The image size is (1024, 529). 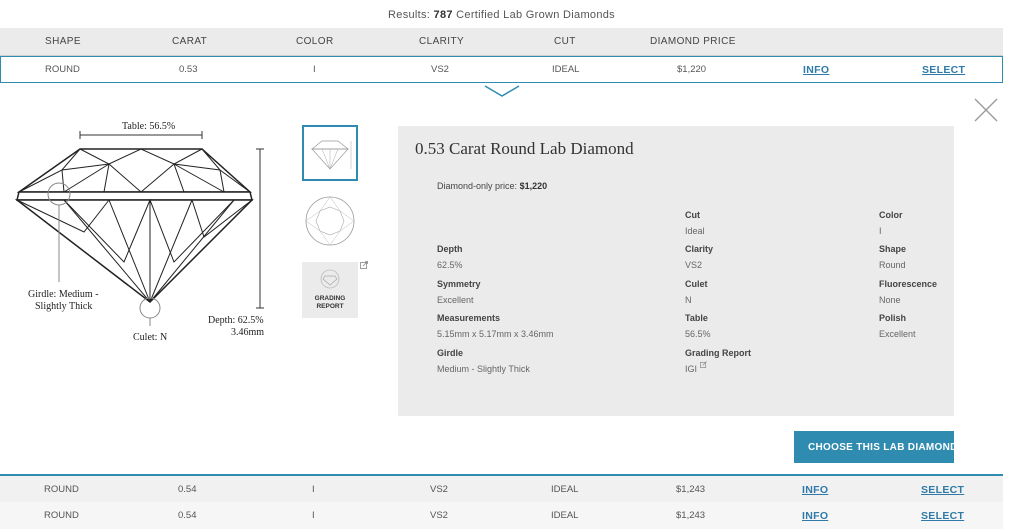 I want to click on diamond-only-price: Diamond-only price: $1,220, so click(x=492, y=186).